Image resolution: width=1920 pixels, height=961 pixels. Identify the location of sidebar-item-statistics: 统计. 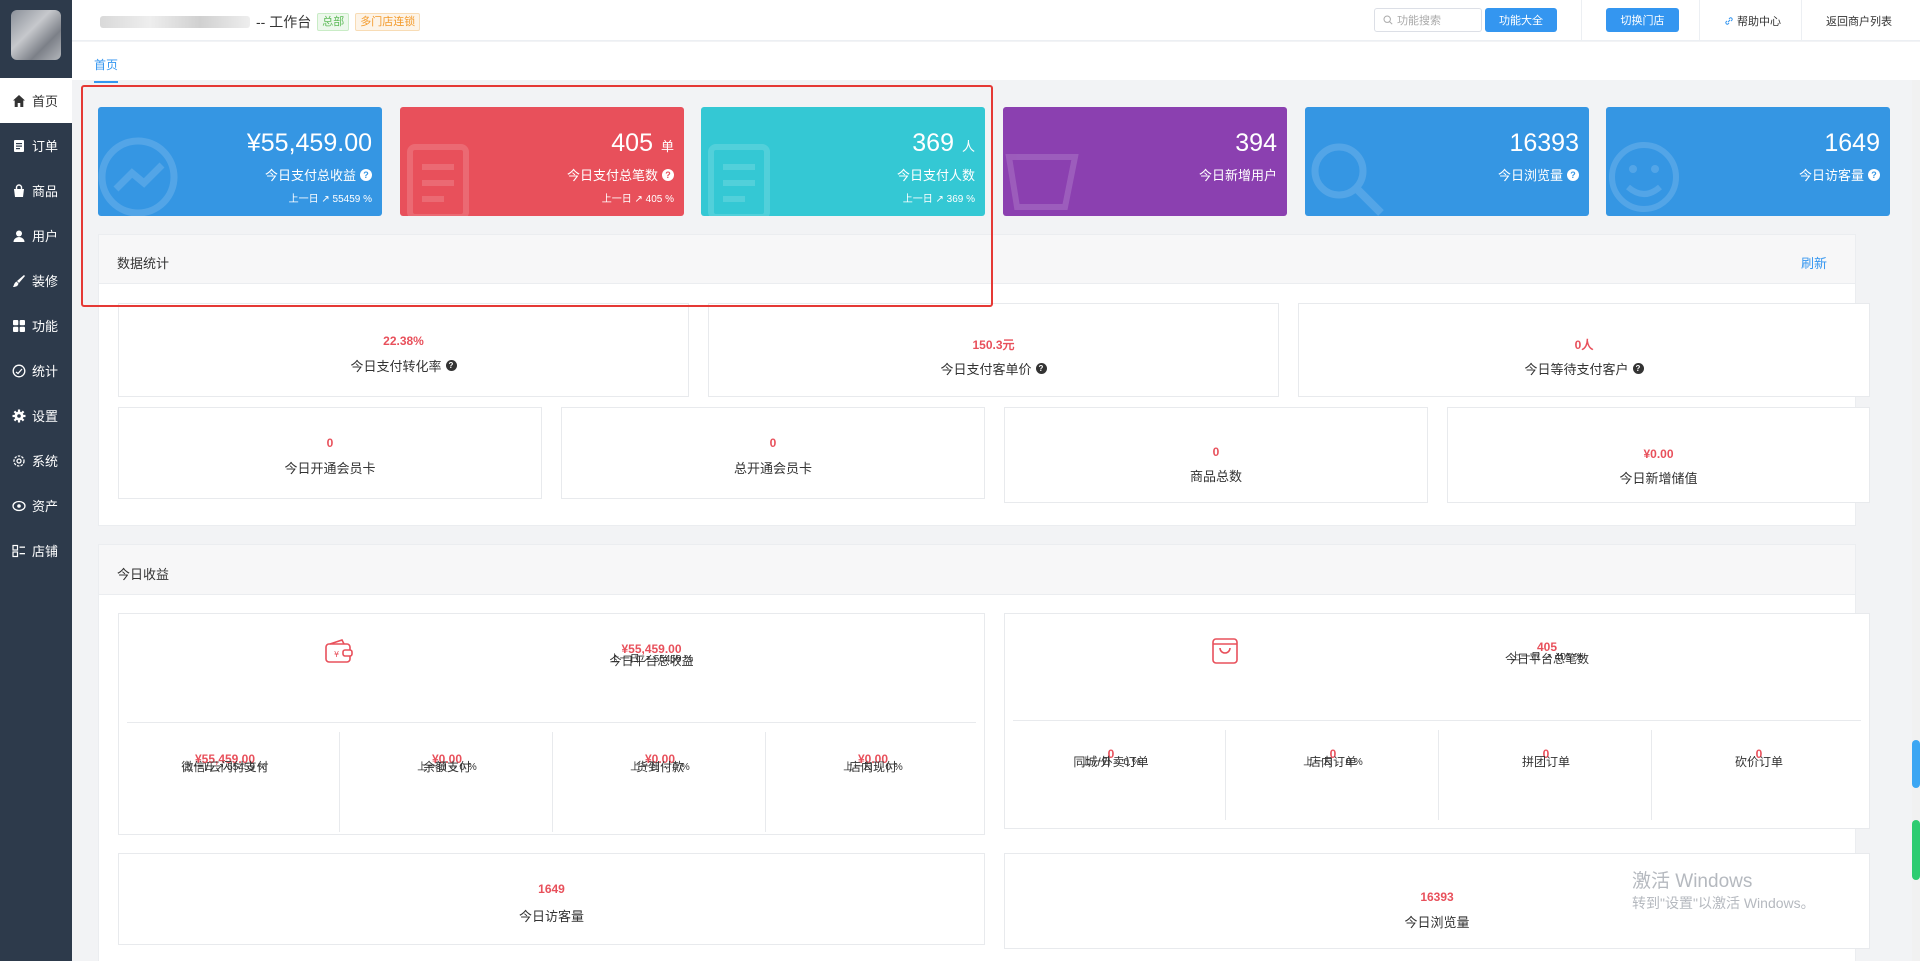
(36, 370).